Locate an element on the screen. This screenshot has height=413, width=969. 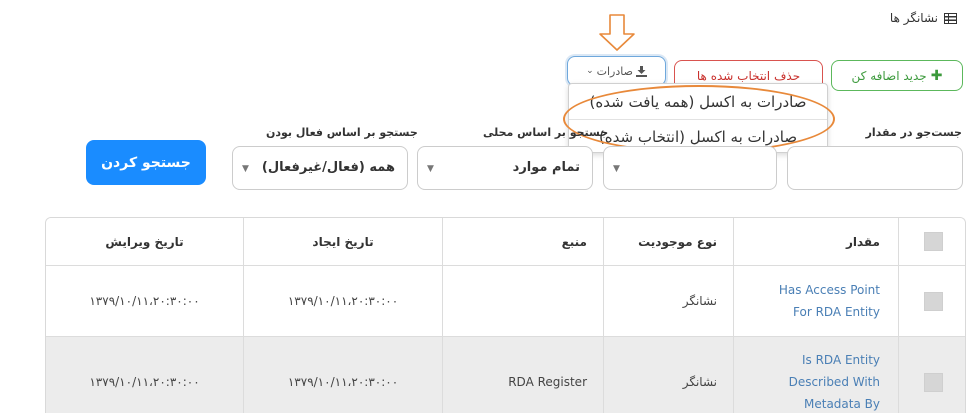
value-link: Is RDA Entity Described With Metadata By is located at coordinates (834, 381).